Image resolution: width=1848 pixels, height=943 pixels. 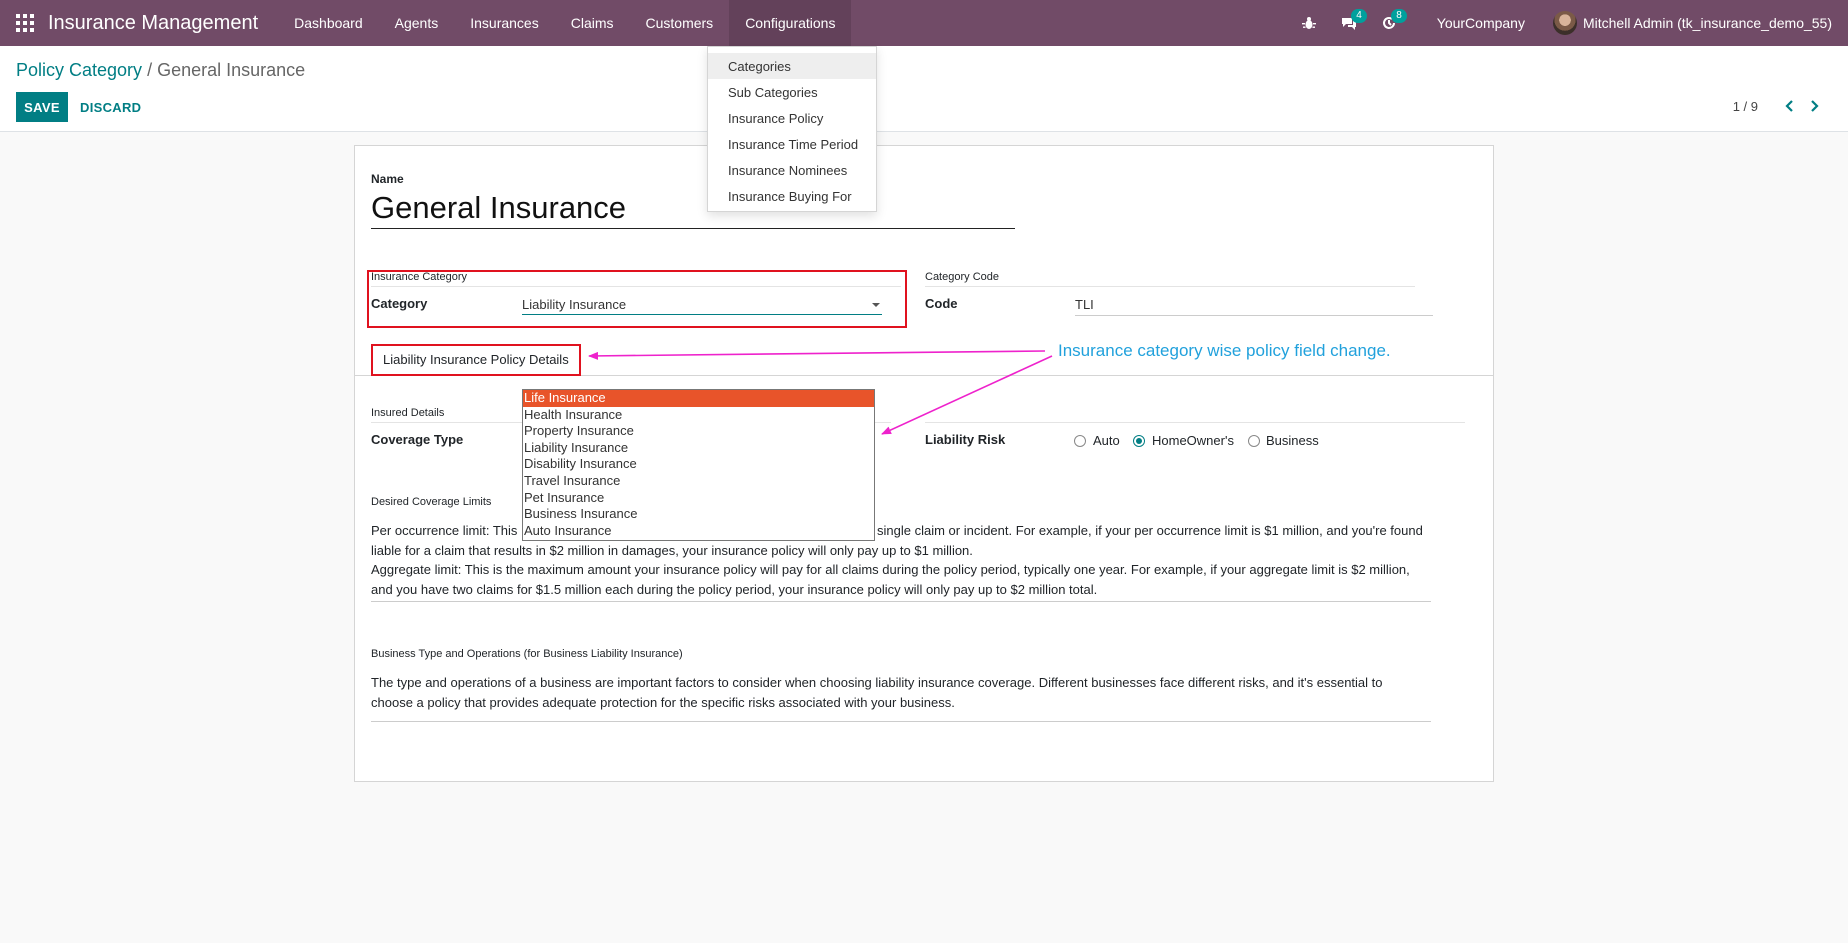 What do you see at coordinates (328, 23) in the screenshot?
I see `menu-dashboard: Dashboard` at bounding box center [328, 23].